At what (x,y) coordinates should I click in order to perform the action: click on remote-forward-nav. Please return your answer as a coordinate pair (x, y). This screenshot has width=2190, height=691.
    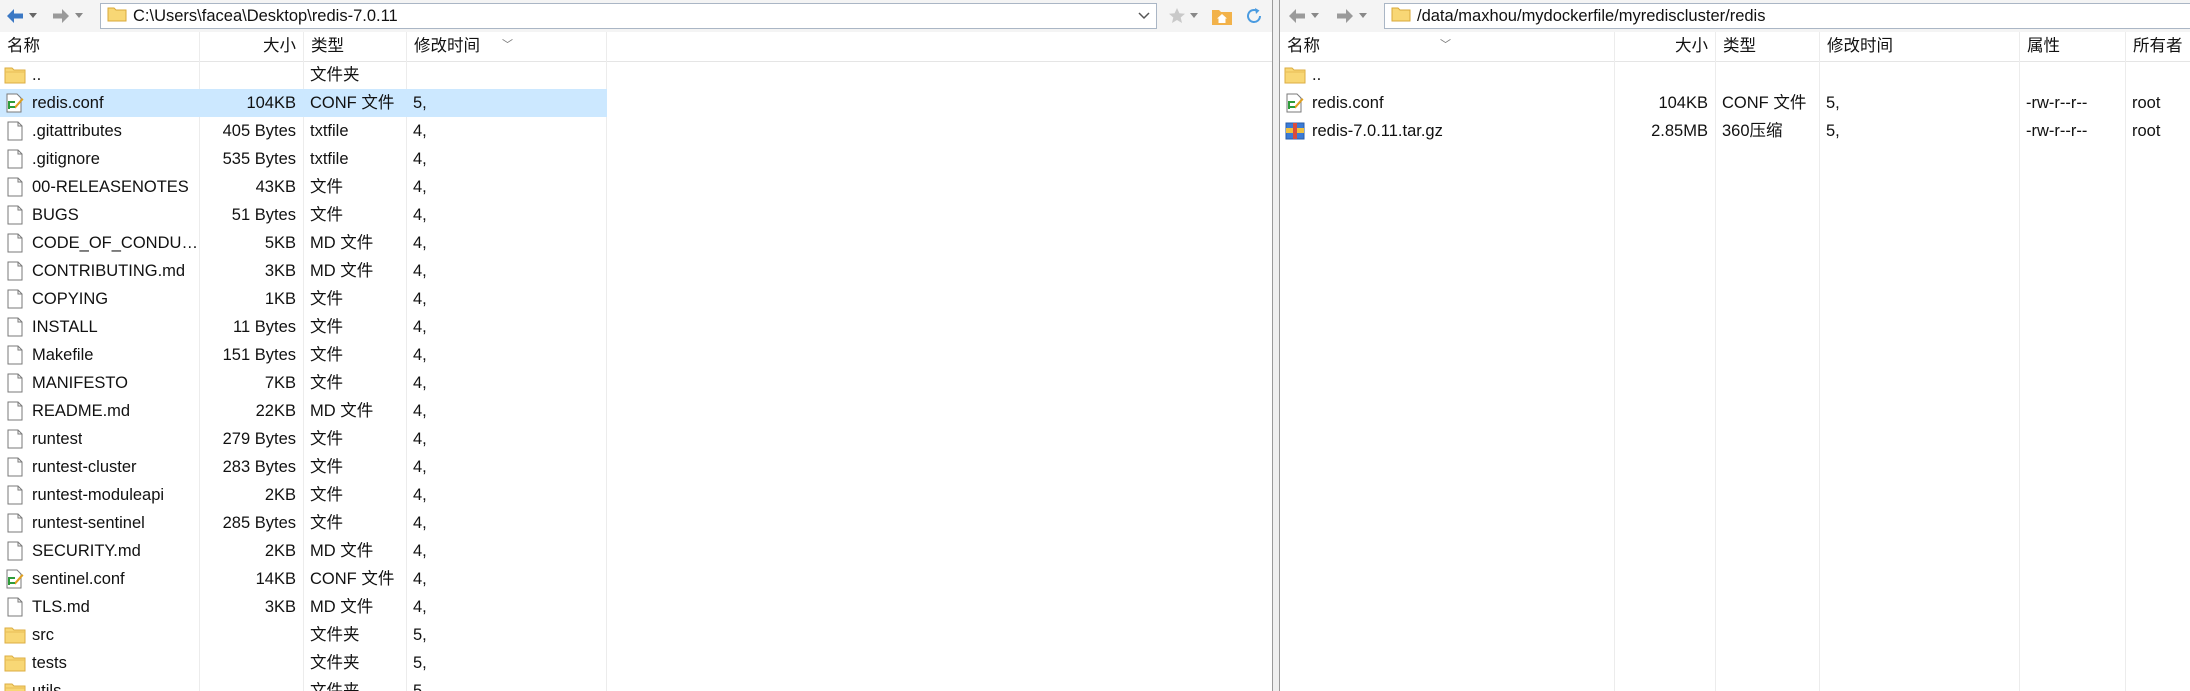
    Looking at the image, I should click on (1352, 16).